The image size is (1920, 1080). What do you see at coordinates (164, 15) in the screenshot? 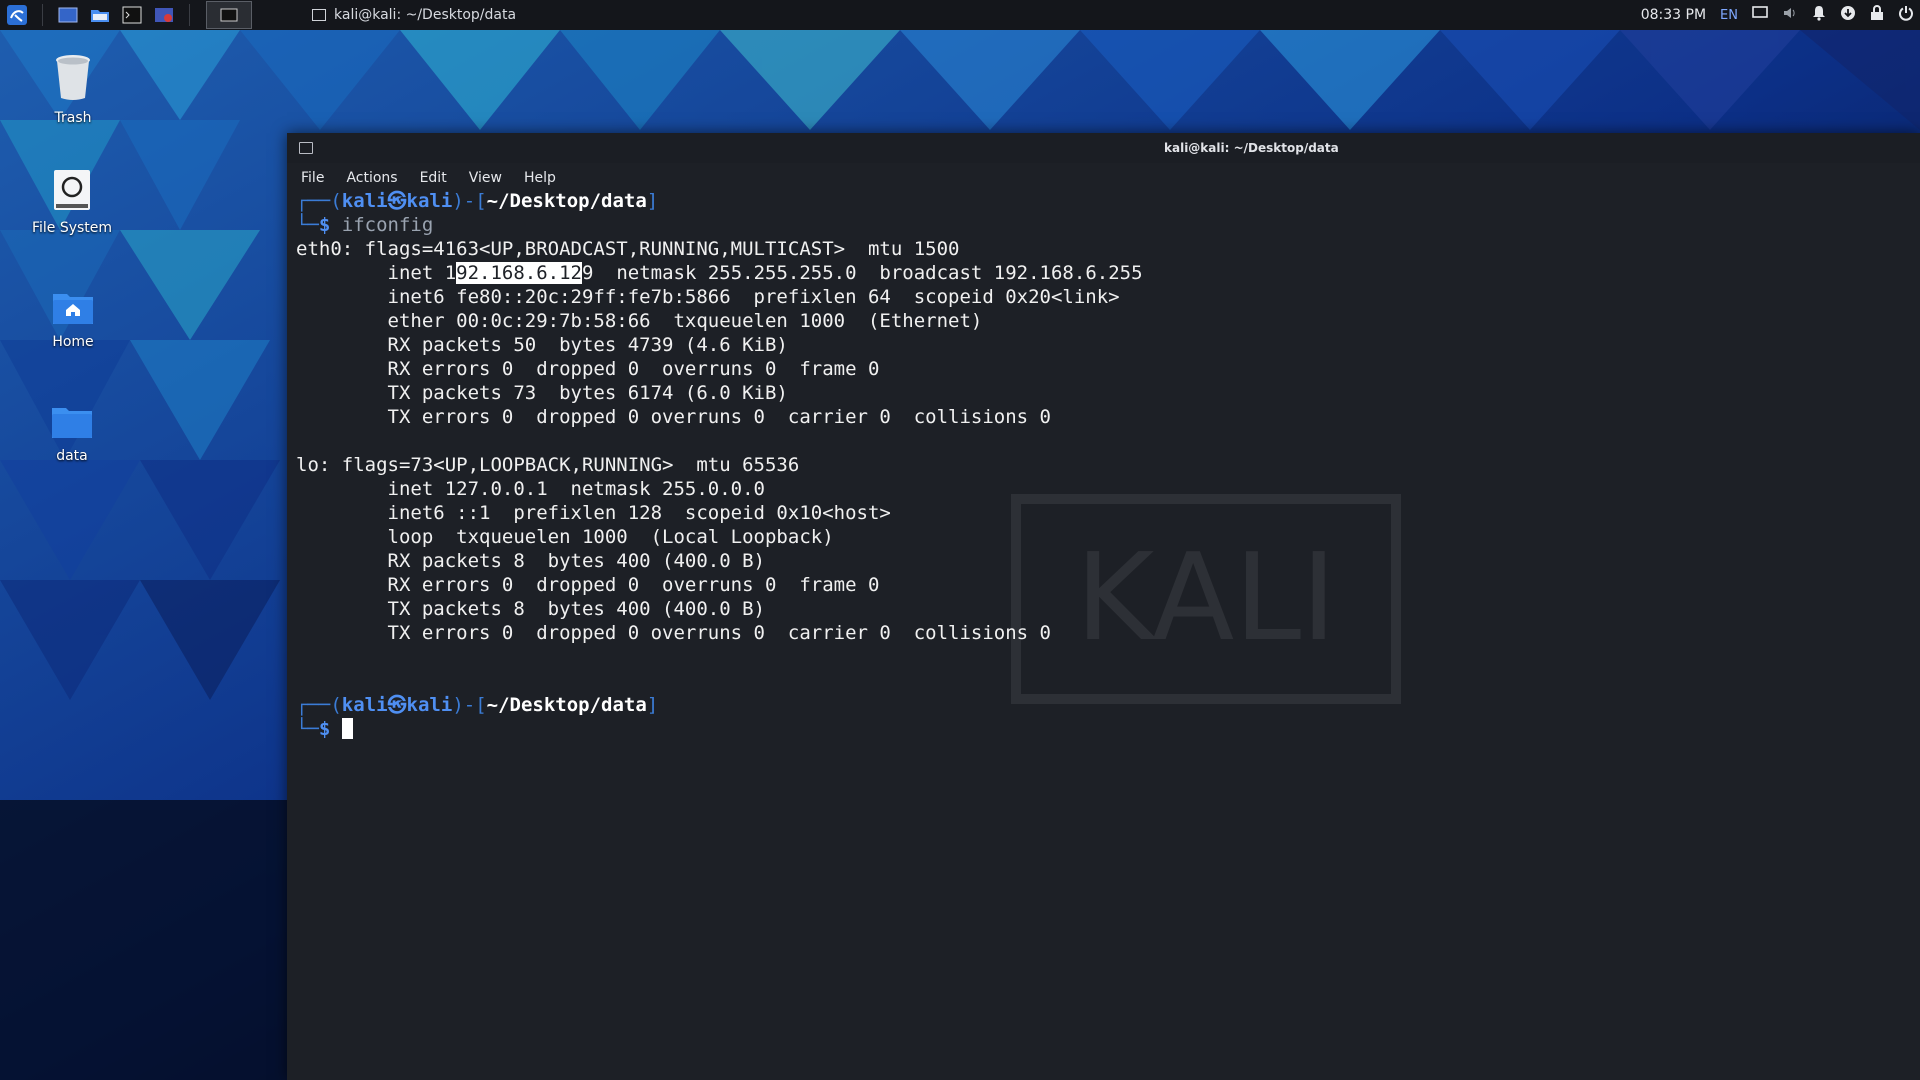
I see `browser-icon` at bounding box center [164, 15].